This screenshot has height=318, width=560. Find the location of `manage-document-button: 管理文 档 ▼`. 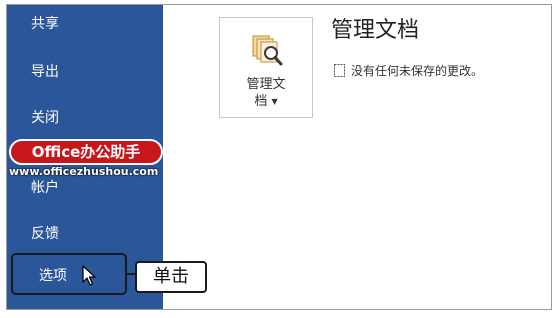

manage-document-button: 管理文 档 ▼ is located at coordinates (266, 67).